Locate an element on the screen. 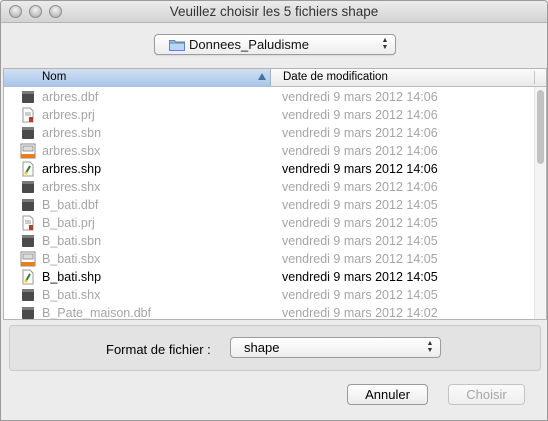 Image resolution: width=548 pixels, height=421 pixels. column-header-date: Date de modification is located at coordinates (335, 77).